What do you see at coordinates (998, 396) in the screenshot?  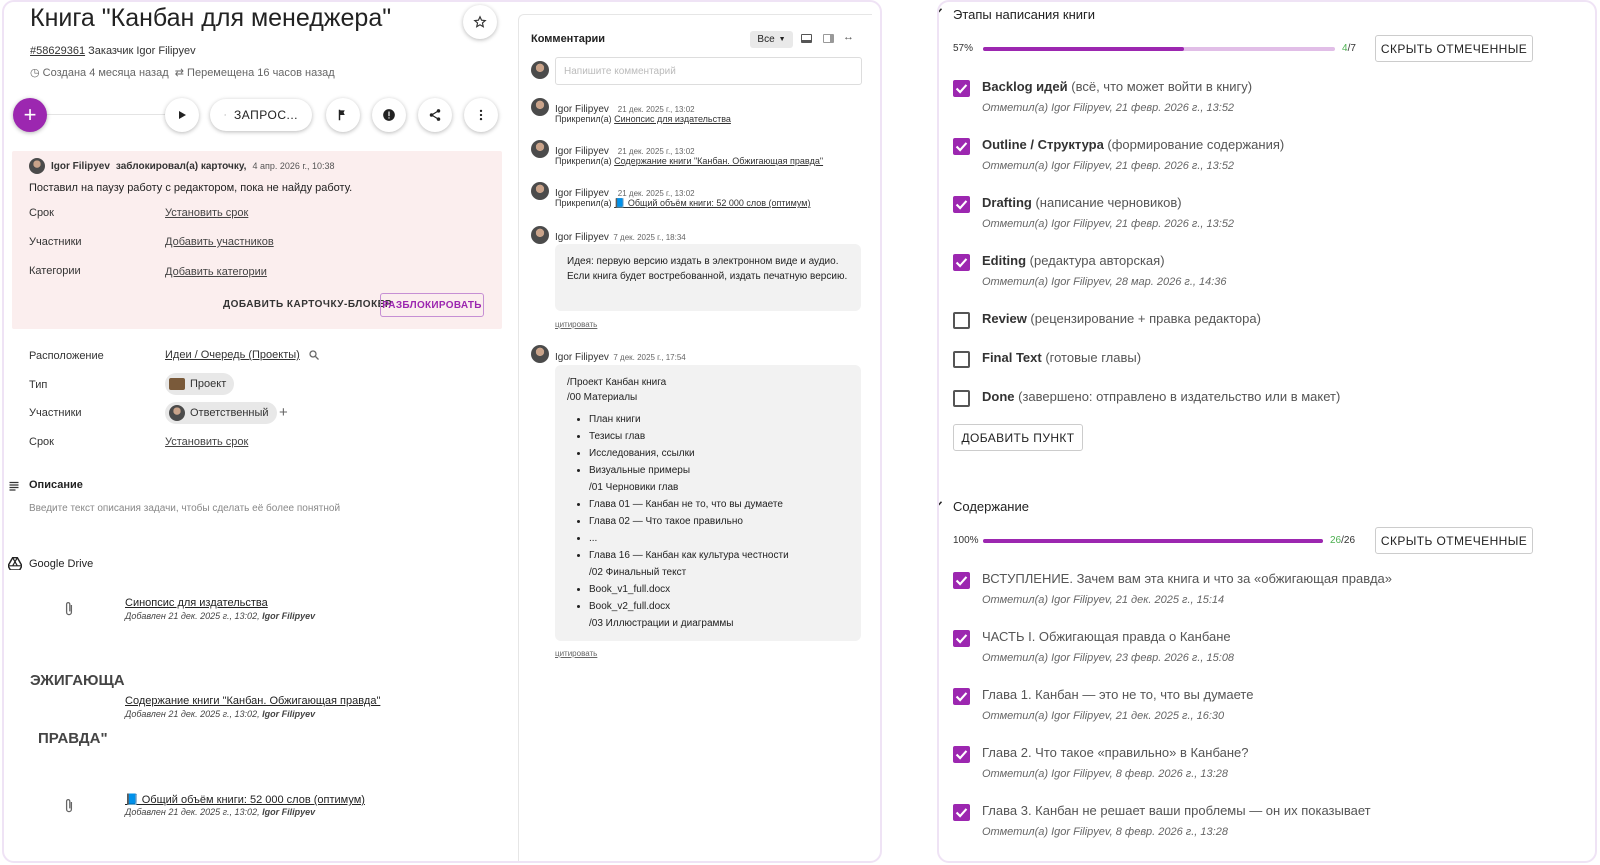 I see `item-title: Done` at bounding box center [998, 396].